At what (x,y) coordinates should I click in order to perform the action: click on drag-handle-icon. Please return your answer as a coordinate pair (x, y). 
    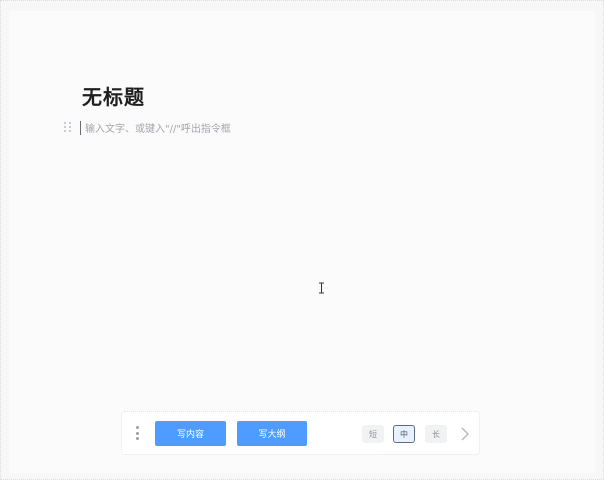
    Looking at the image, I should click on (68, 128).